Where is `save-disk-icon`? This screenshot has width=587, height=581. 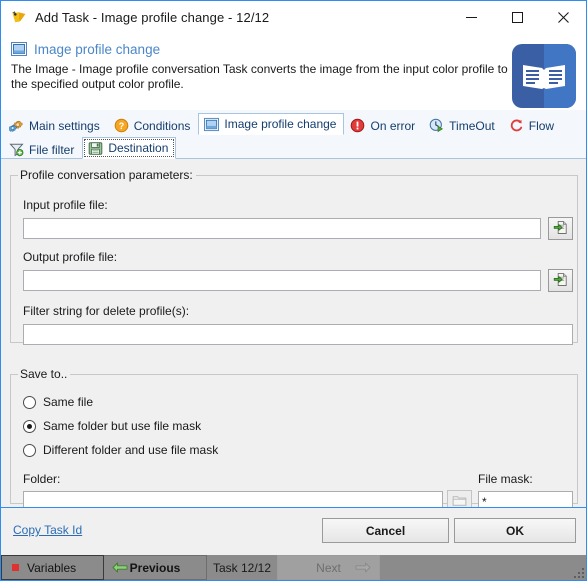 save-disk-icon is located at coordinates (95, 148).